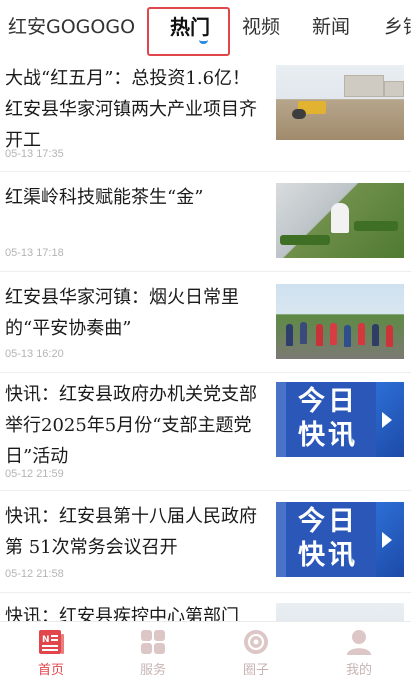  I want to click on active-tab-highlight, so click(188, 31).